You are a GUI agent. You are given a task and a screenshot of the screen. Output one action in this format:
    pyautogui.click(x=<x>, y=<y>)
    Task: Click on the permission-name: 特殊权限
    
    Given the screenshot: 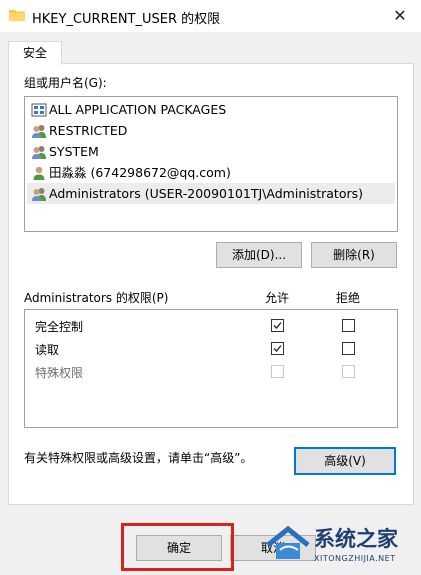 What is the action you would take?
    pyautogui.click(x=59, y=373)
    